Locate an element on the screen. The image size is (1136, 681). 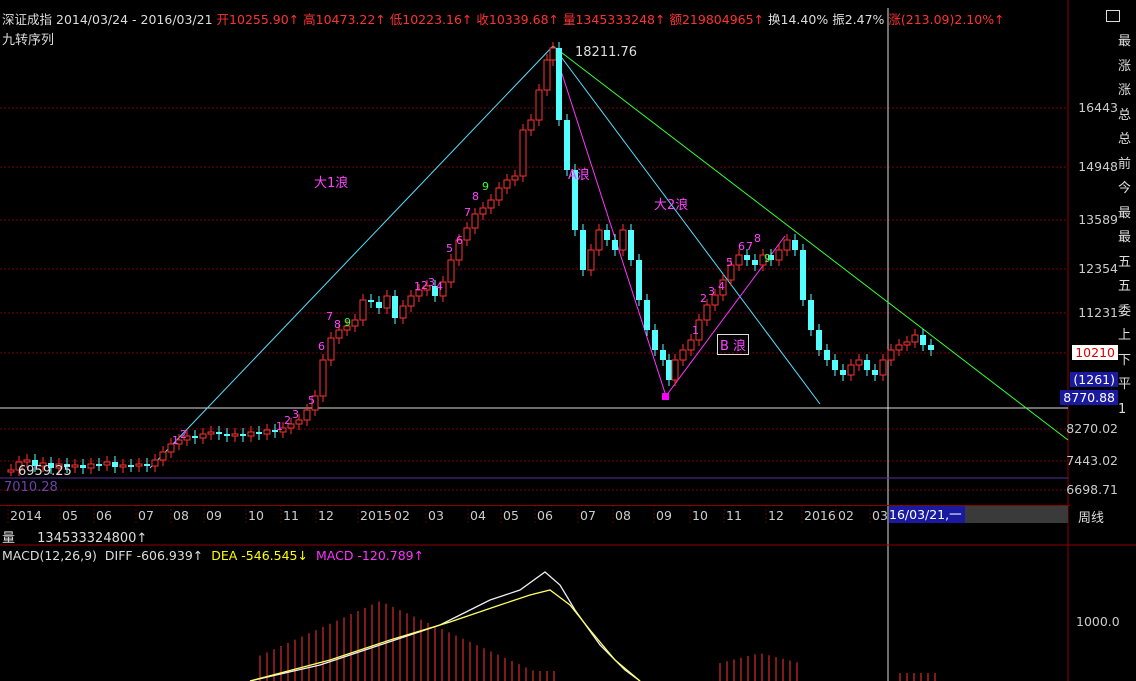
time-tick-label: 09 is located at coordinates (214, 515).